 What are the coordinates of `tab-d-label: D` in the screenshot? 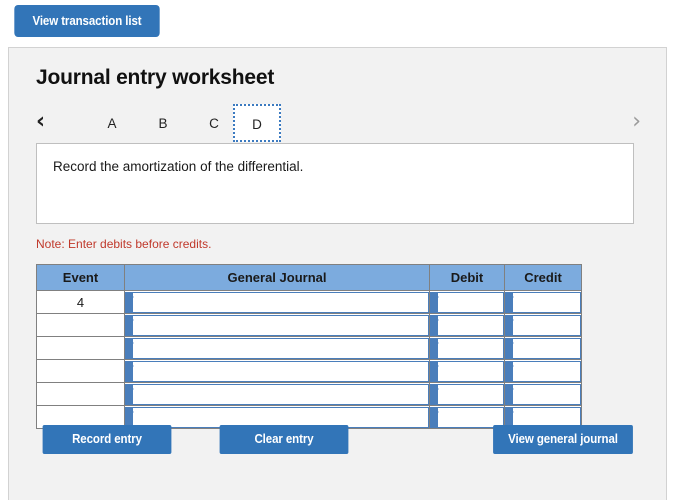 It's located at (257, 124).